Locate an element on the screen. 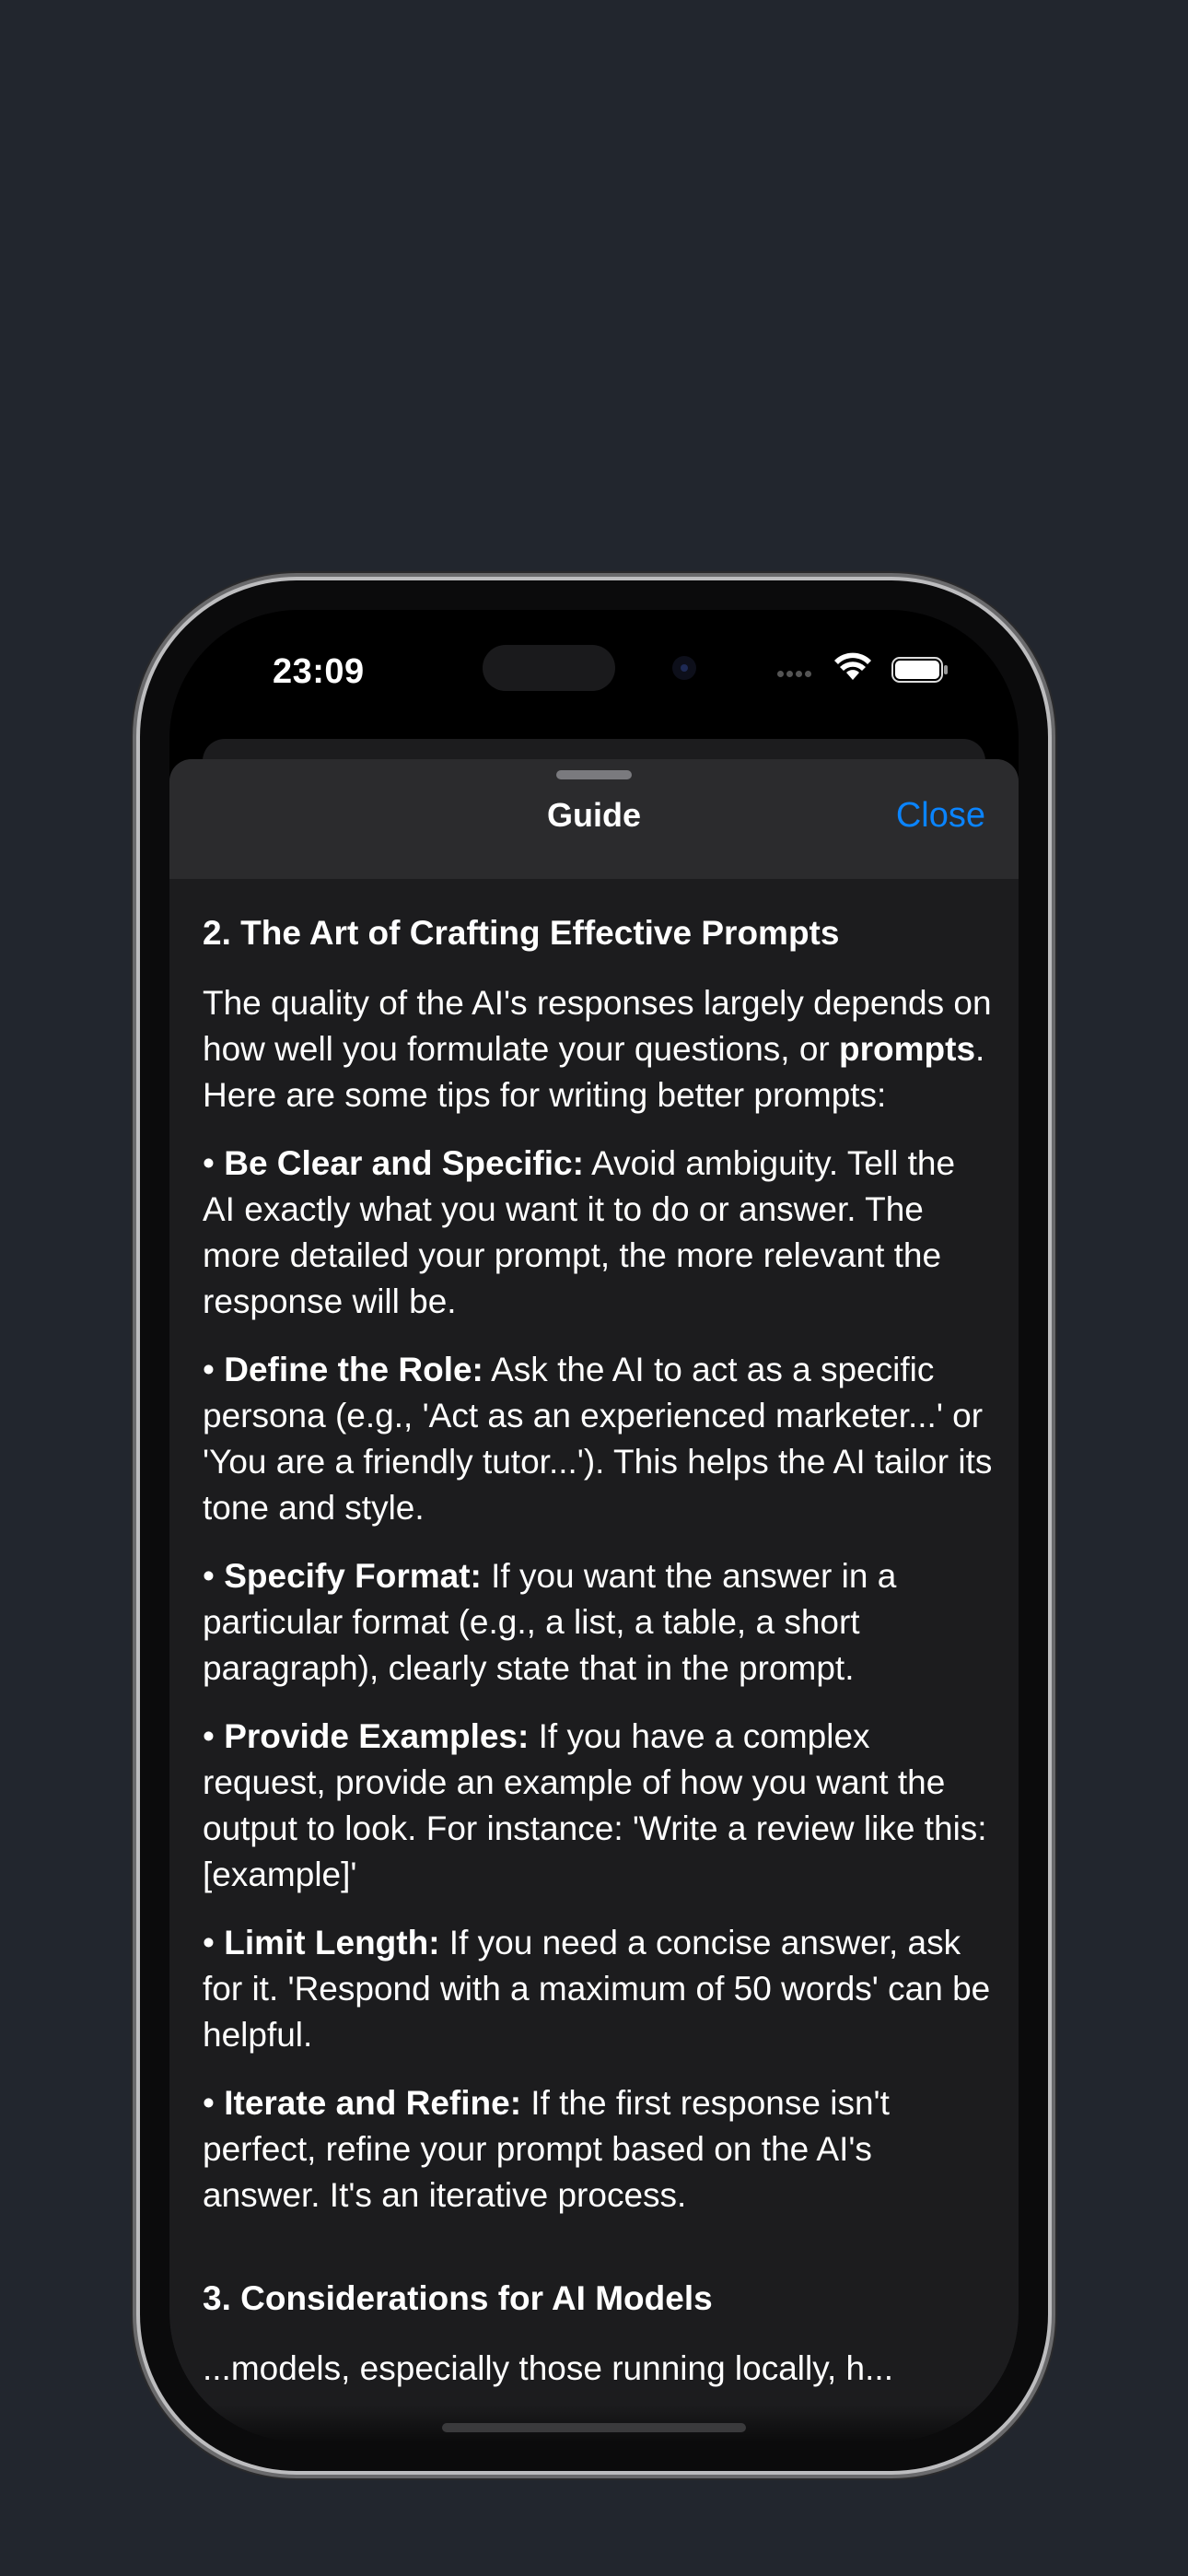 Image resolution: width=1188 pixels, height=2576 pixels. camera-icon is located at coordinates (684, 668).